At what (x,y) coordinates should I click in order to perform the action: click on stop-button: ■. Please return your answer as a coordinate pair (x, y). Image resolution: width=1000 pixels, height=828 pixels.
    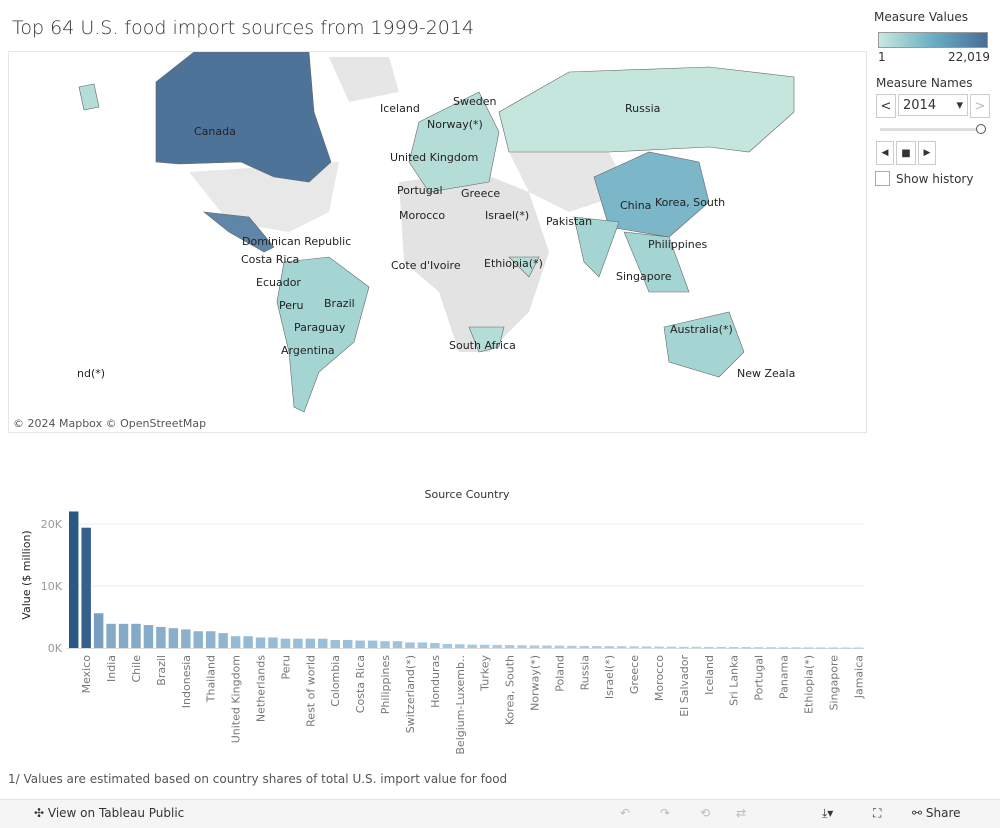
    Looking at the image, I should click on (906, 153).